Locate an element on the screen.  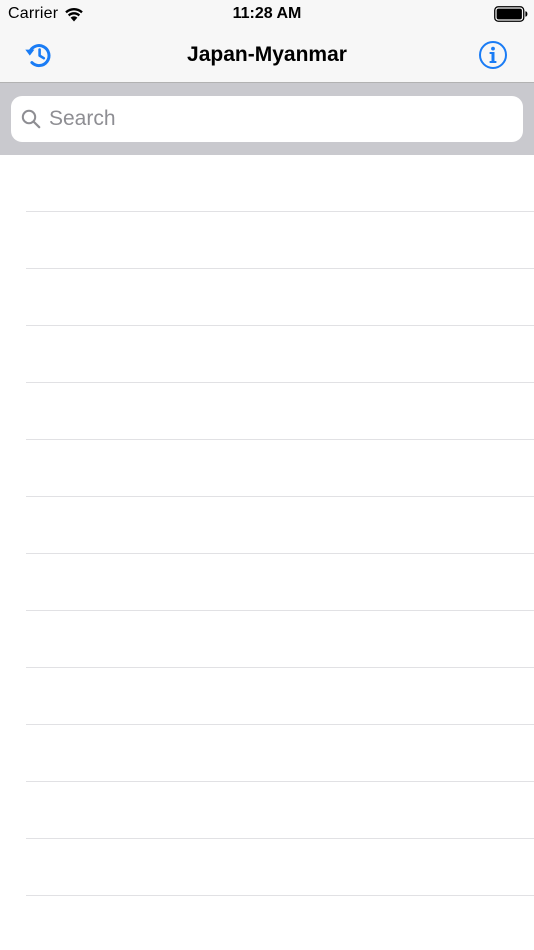
status-time: 11:28 AM is located at coordinates (267, 13).